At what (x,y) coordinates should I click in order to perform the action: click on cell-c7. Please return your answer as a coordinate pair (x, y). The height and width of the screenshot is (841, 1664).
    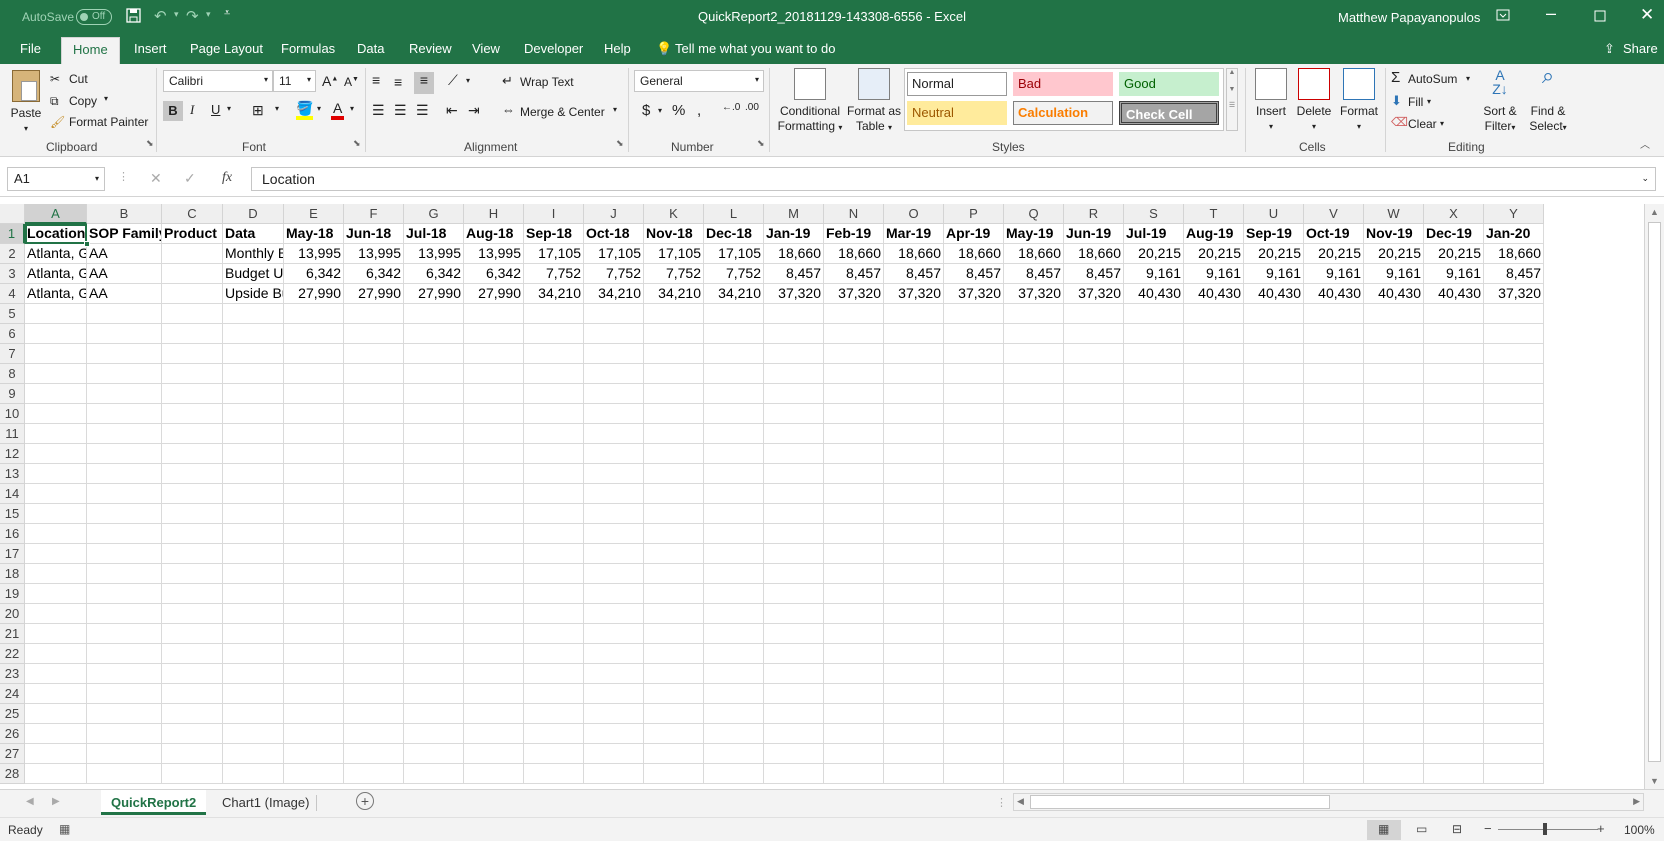
    Looking at the image, I should click on (192, 354).